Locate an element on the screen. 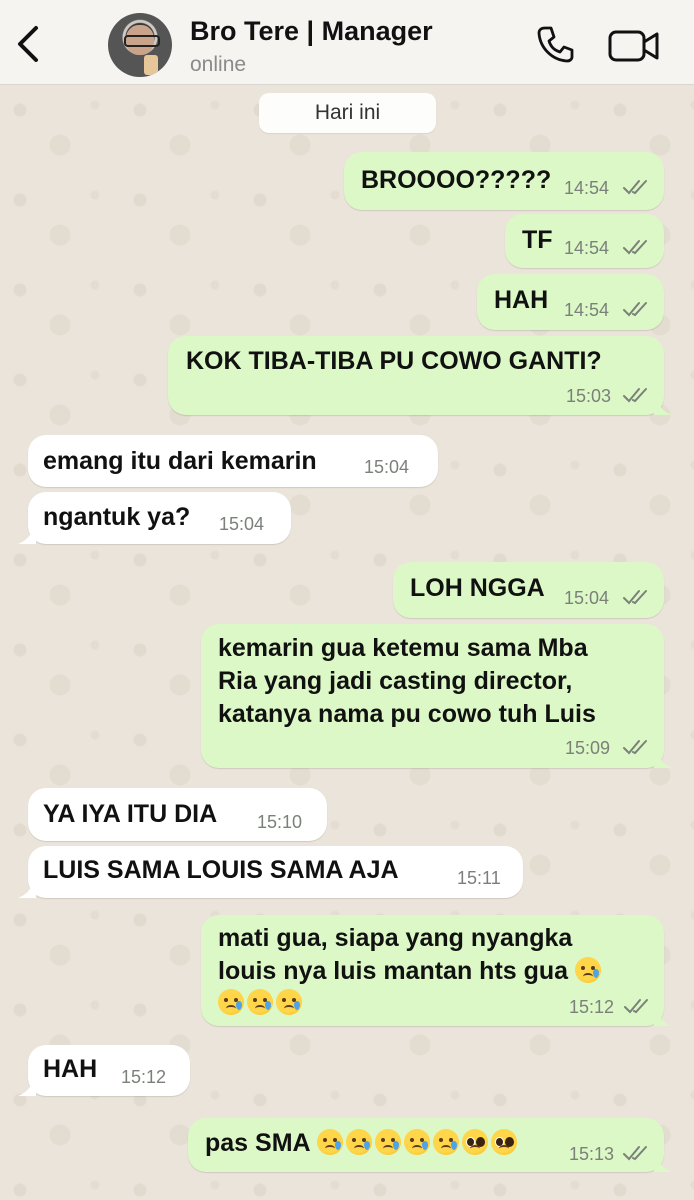 The width and height of the screenshot is (694, 1200). phone-icon is located at coordinates (555, 44).